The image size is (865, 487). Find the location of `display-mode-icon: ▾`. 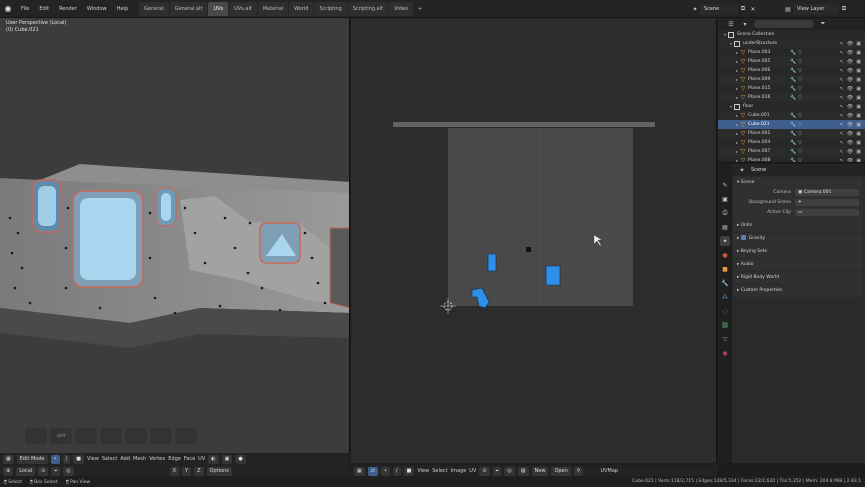

display-mode-icon: ▾ is located at coordinates (745, 24).